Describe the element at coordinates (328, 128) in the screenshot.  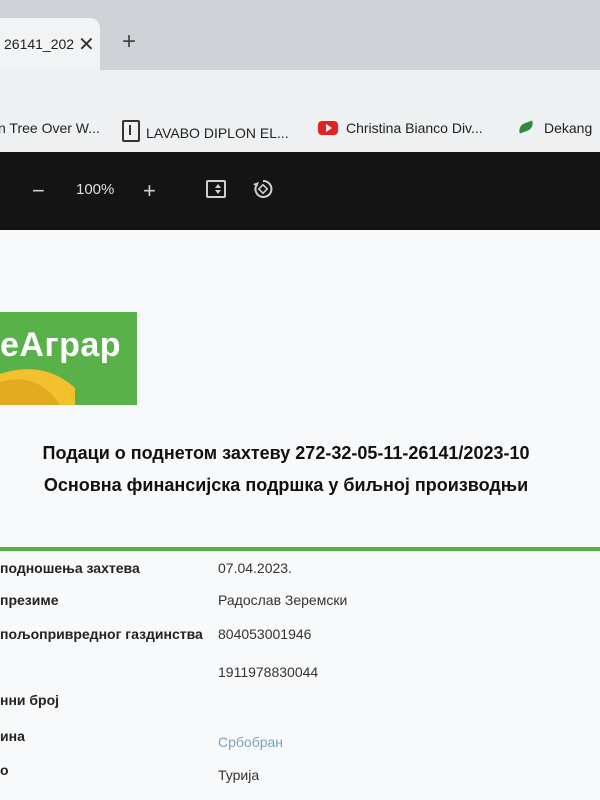
I see `youtube-icon` at that location.